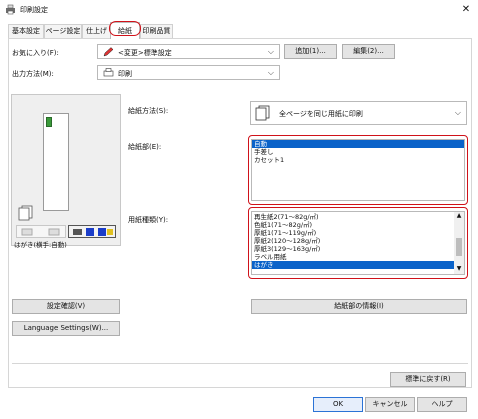 Image resolution: width=478 pixels, height=419 pixels. I want to click on title-bar: 印刷設定 ✕, so click(239, 10).